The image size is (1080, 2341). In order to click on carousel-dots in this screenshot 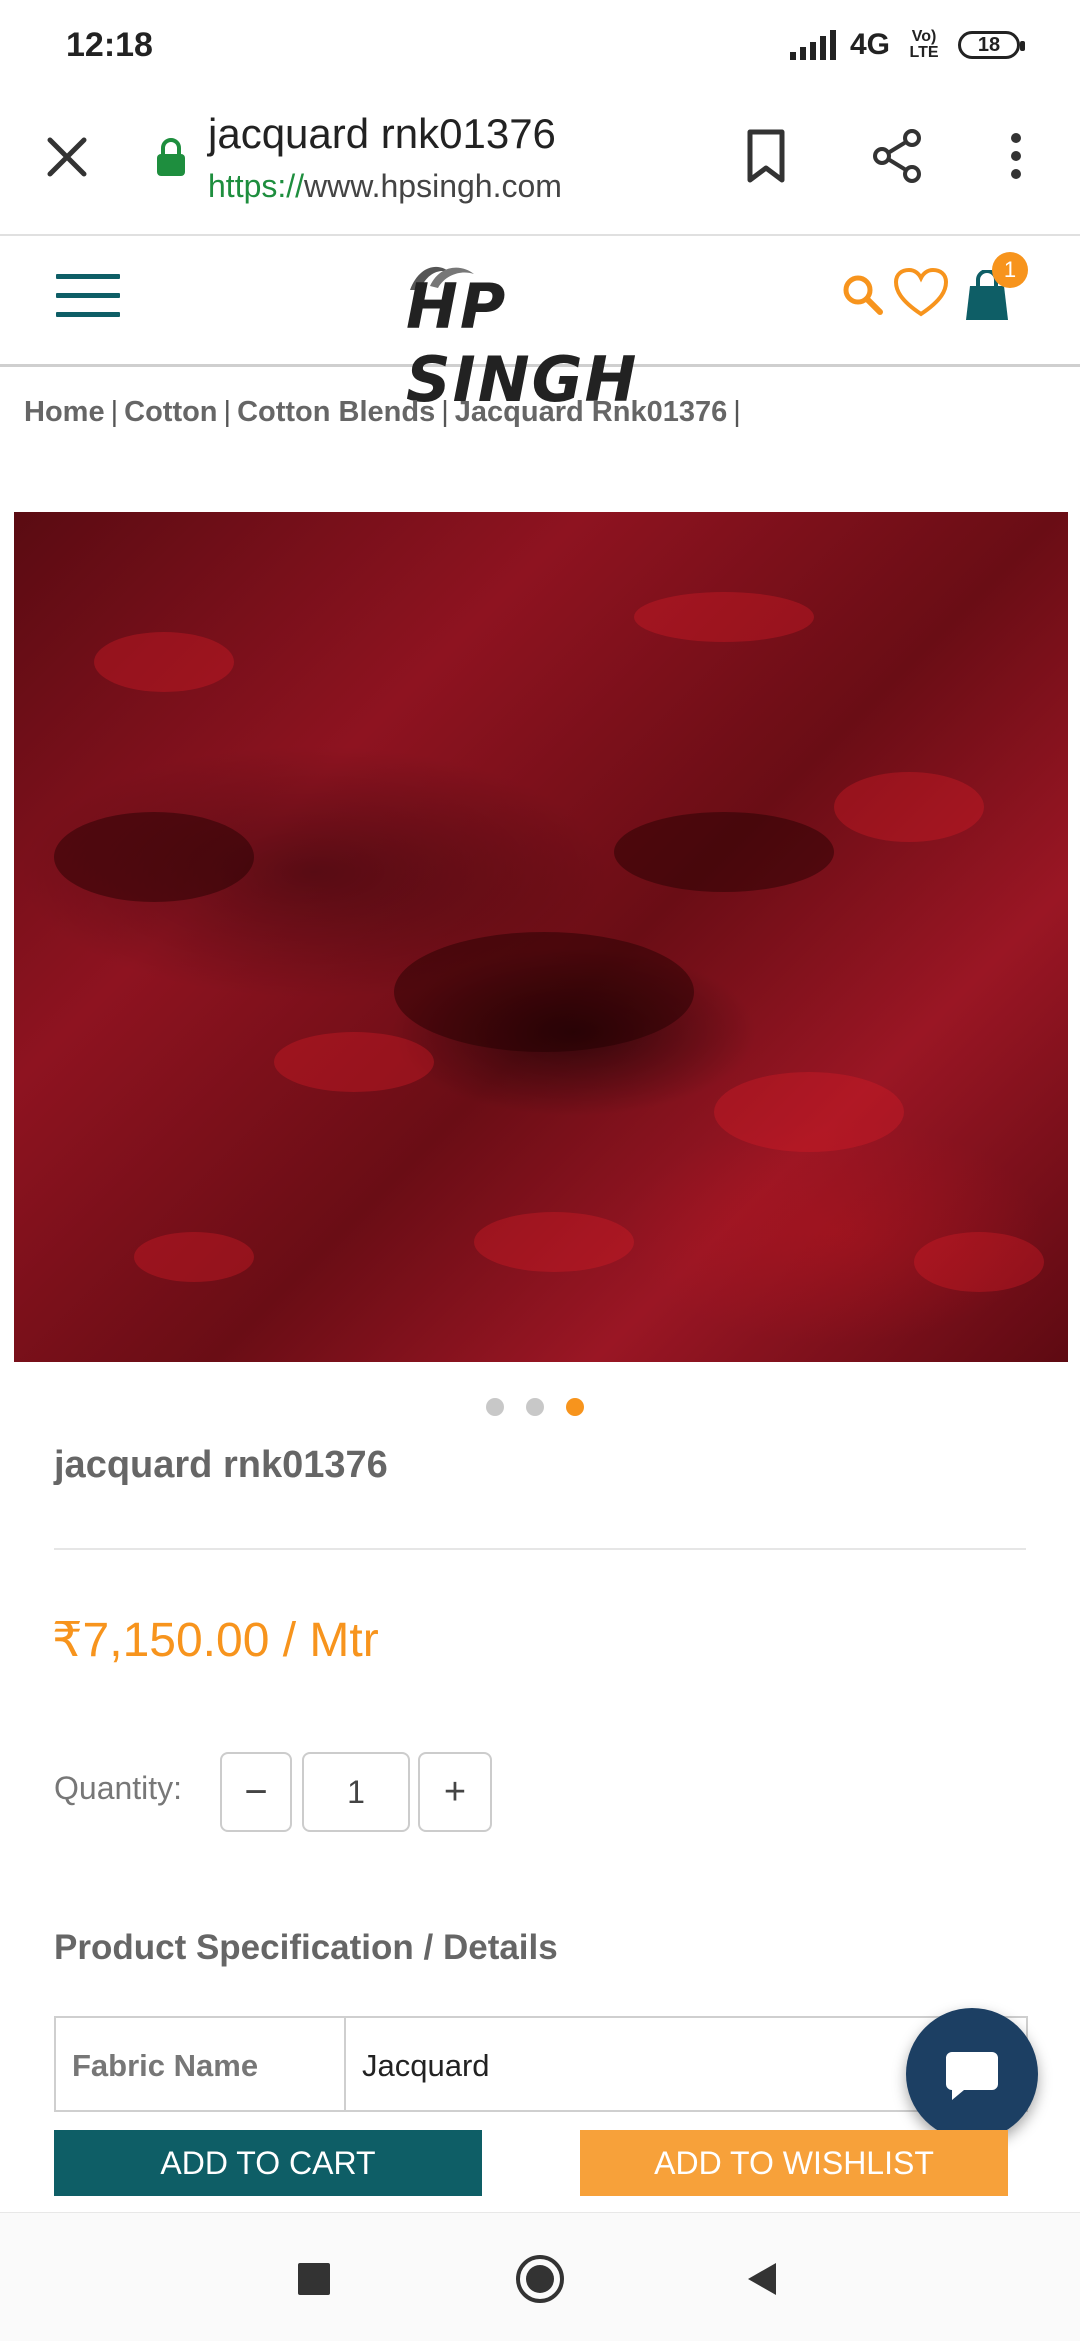, I will do `click(535, 1407)`.